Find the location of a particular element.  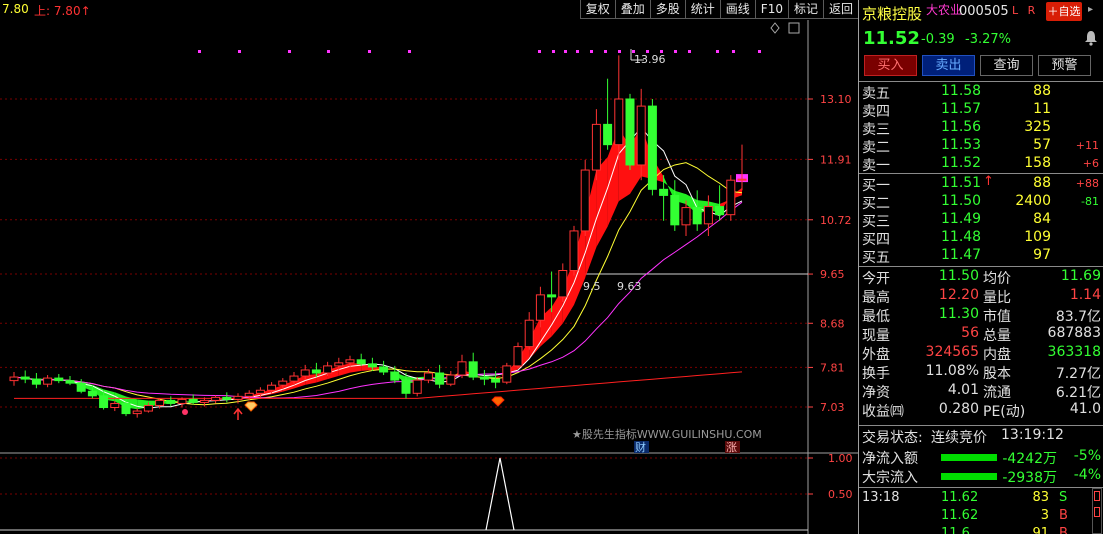

tick-volume: 83 is located at coordinates (1040, 497).